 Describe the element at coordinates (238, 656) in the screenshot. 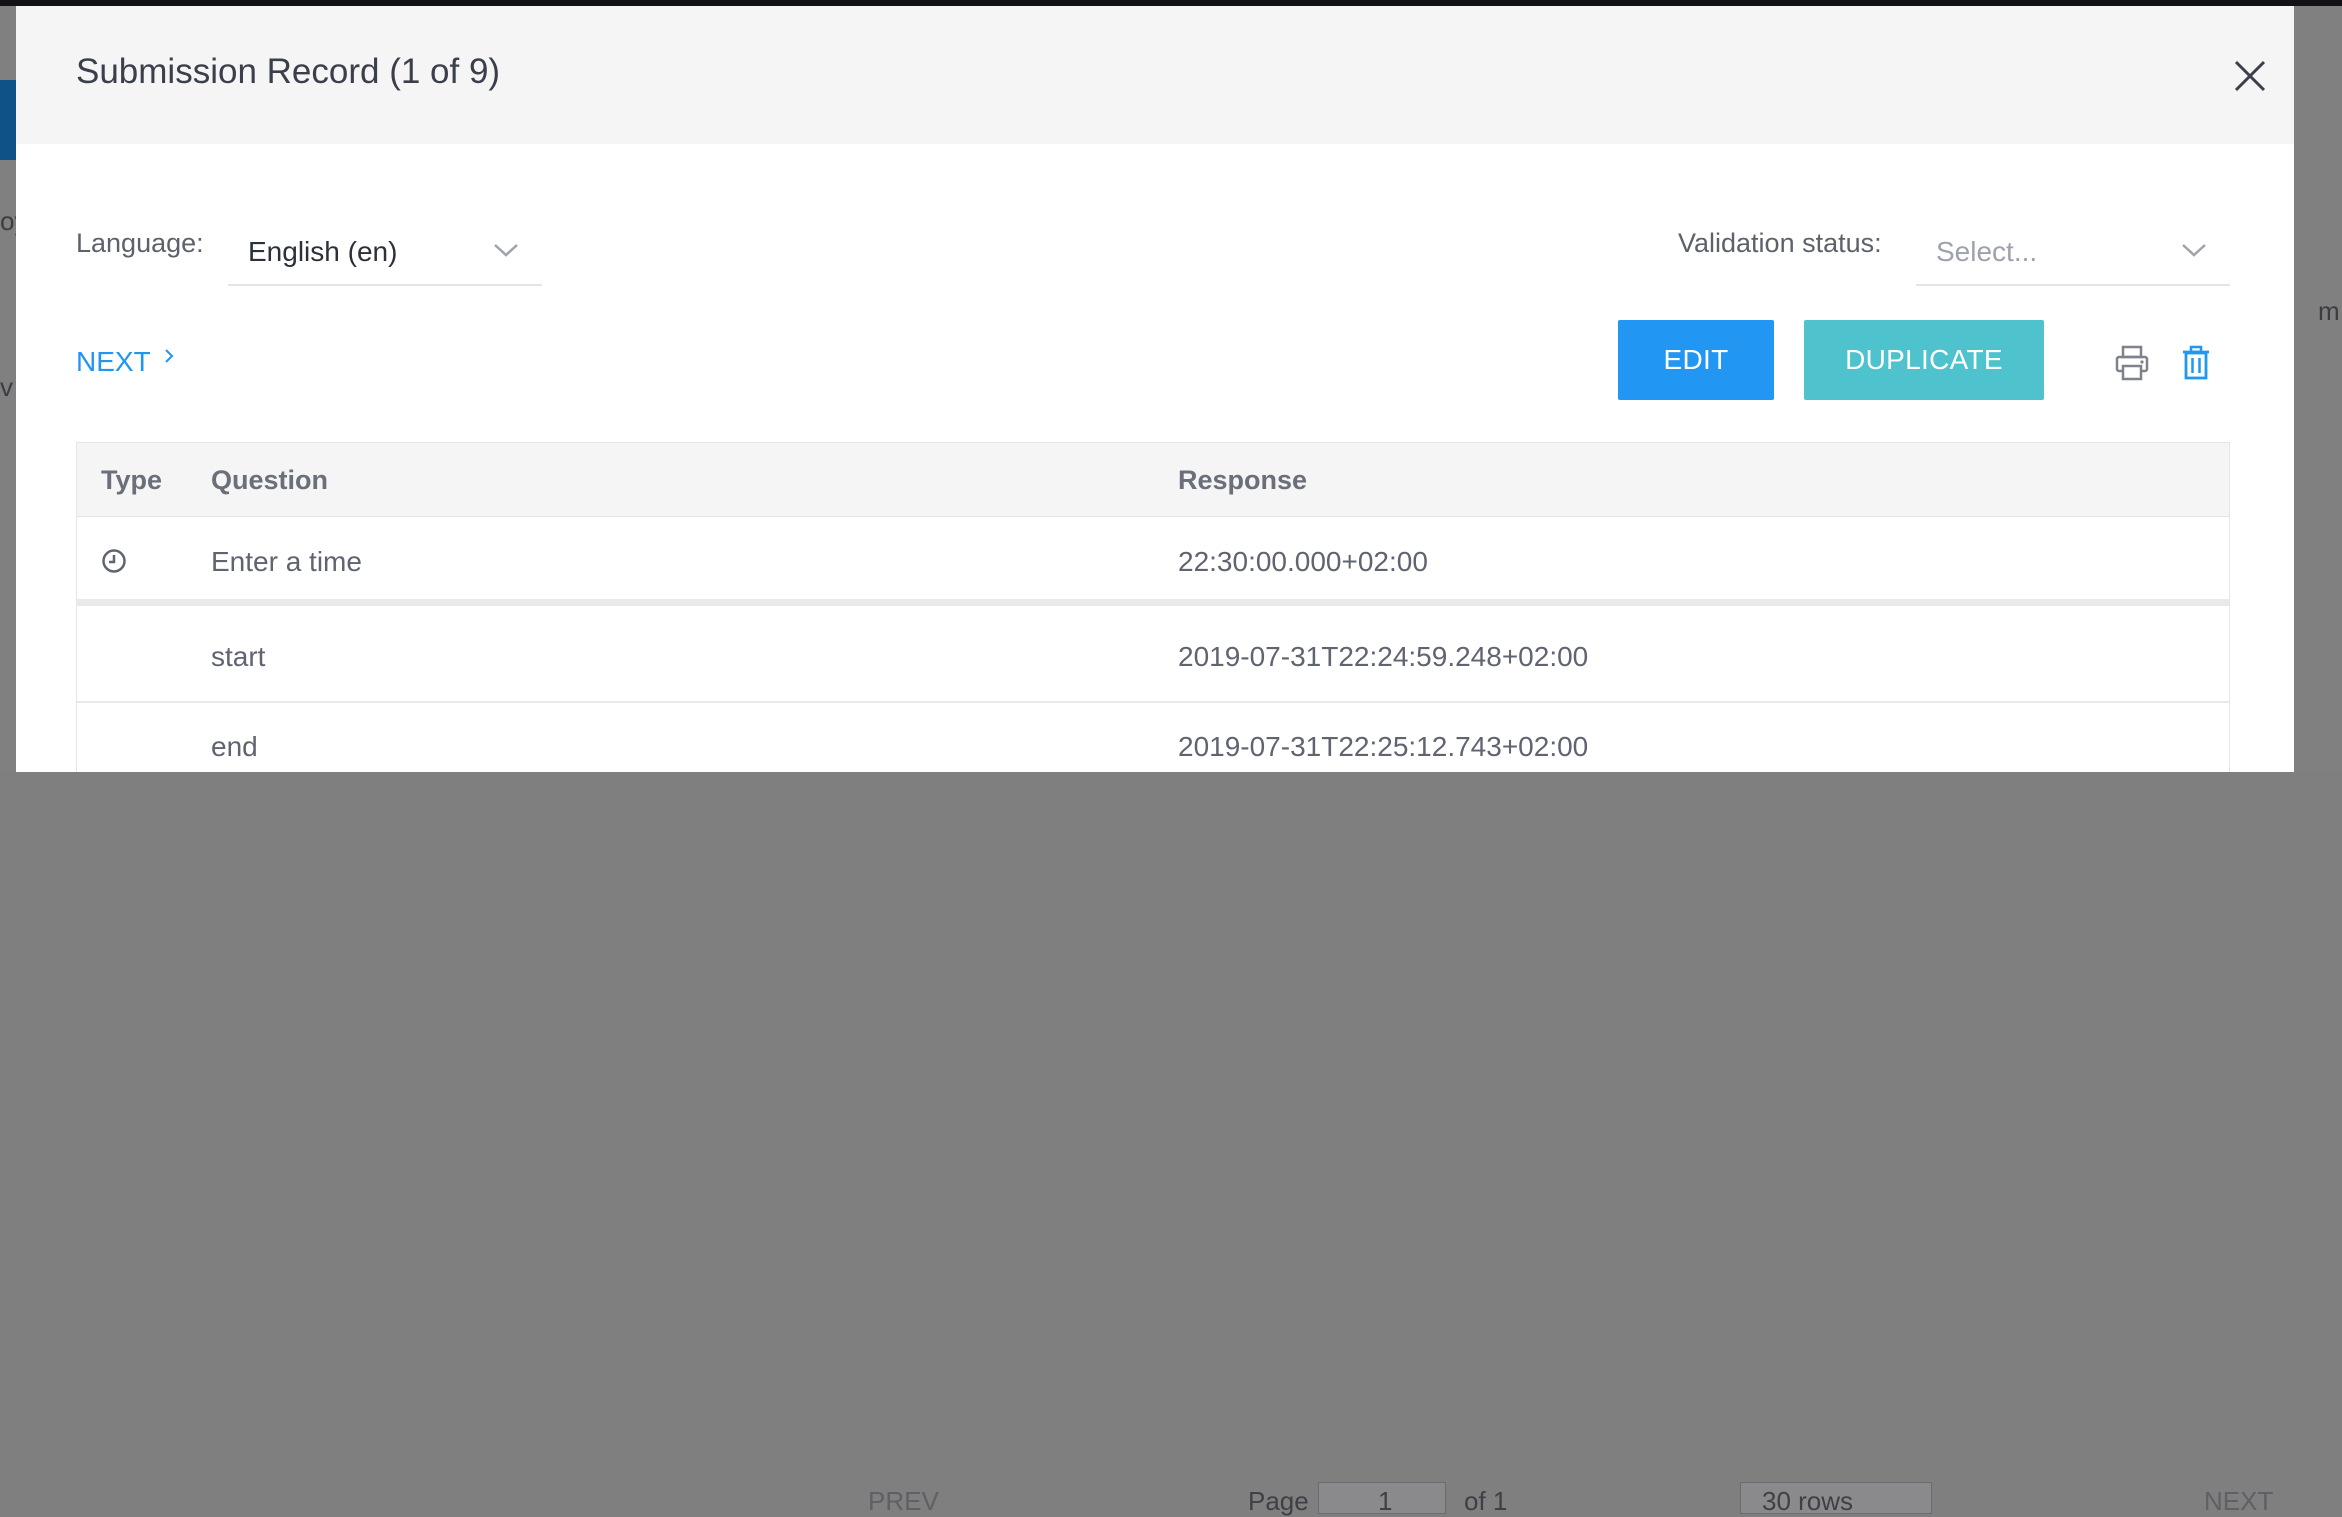

I see `question-cell: start` at that location.